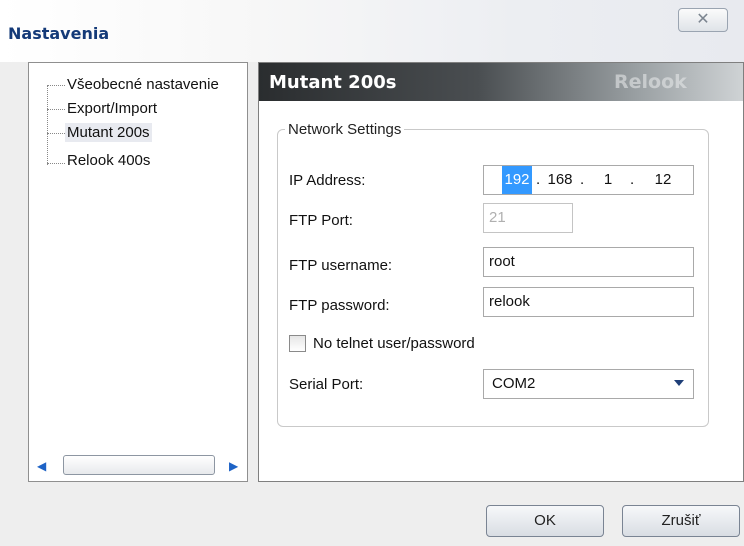 The width and height of the screenshot is (744, 546). I want to click on scroll-right-arrow-icon: ▶, so click(233, 466).